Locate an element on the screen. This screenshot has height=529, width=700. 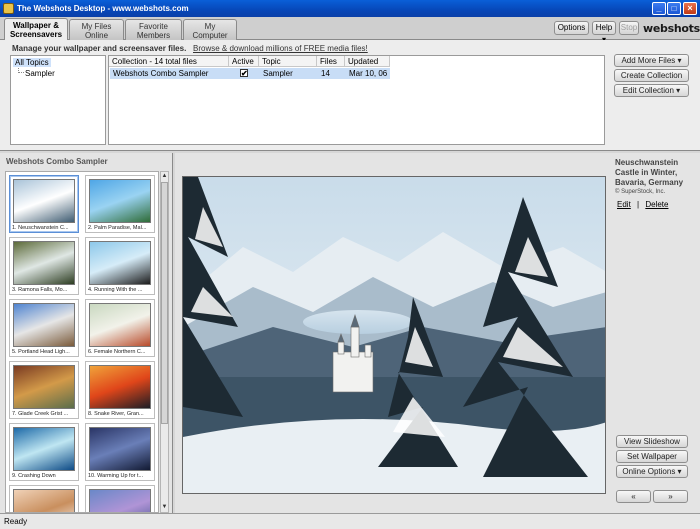
online-options-button: Online Options ▾ is located at coordinates (652, 471).